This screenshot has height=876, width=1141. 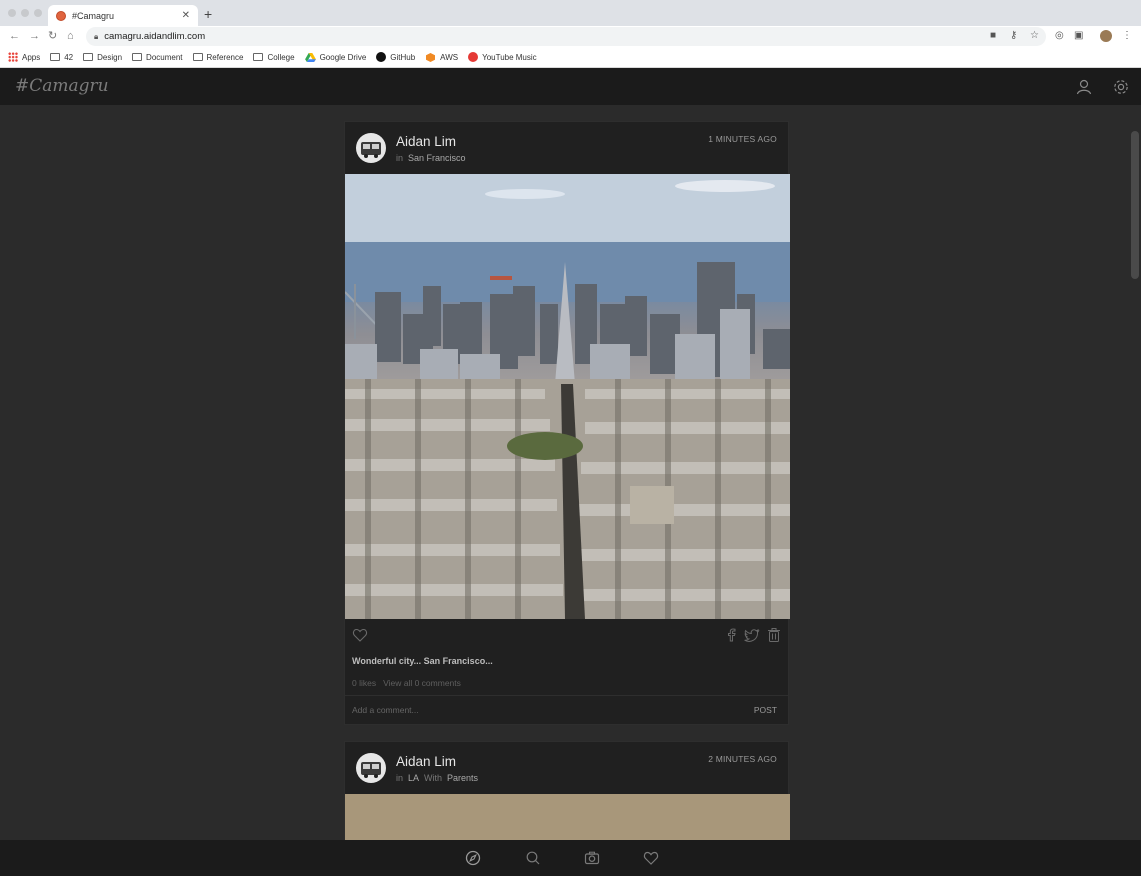 What do you see at coordinates (742, 759) in the screenshot?
I see `post-timestamp: 2 MINUTES AGO` at bounding box center [742, 759].